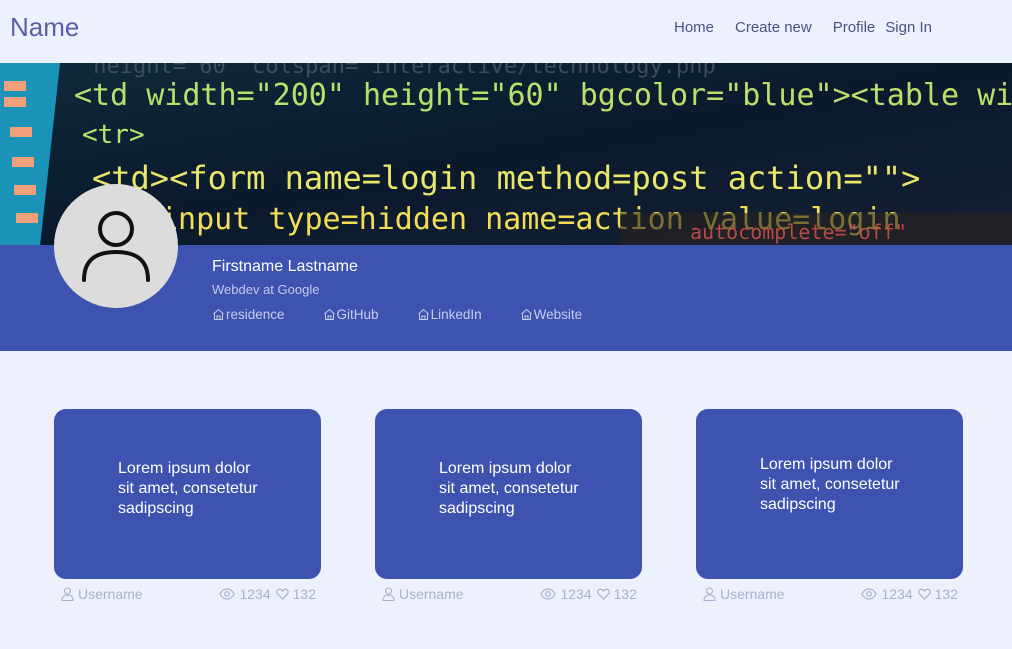 The height and width of the screenshot is (649, 1012). I want to click on profile-link-github: GitHub, so click(351, 314).